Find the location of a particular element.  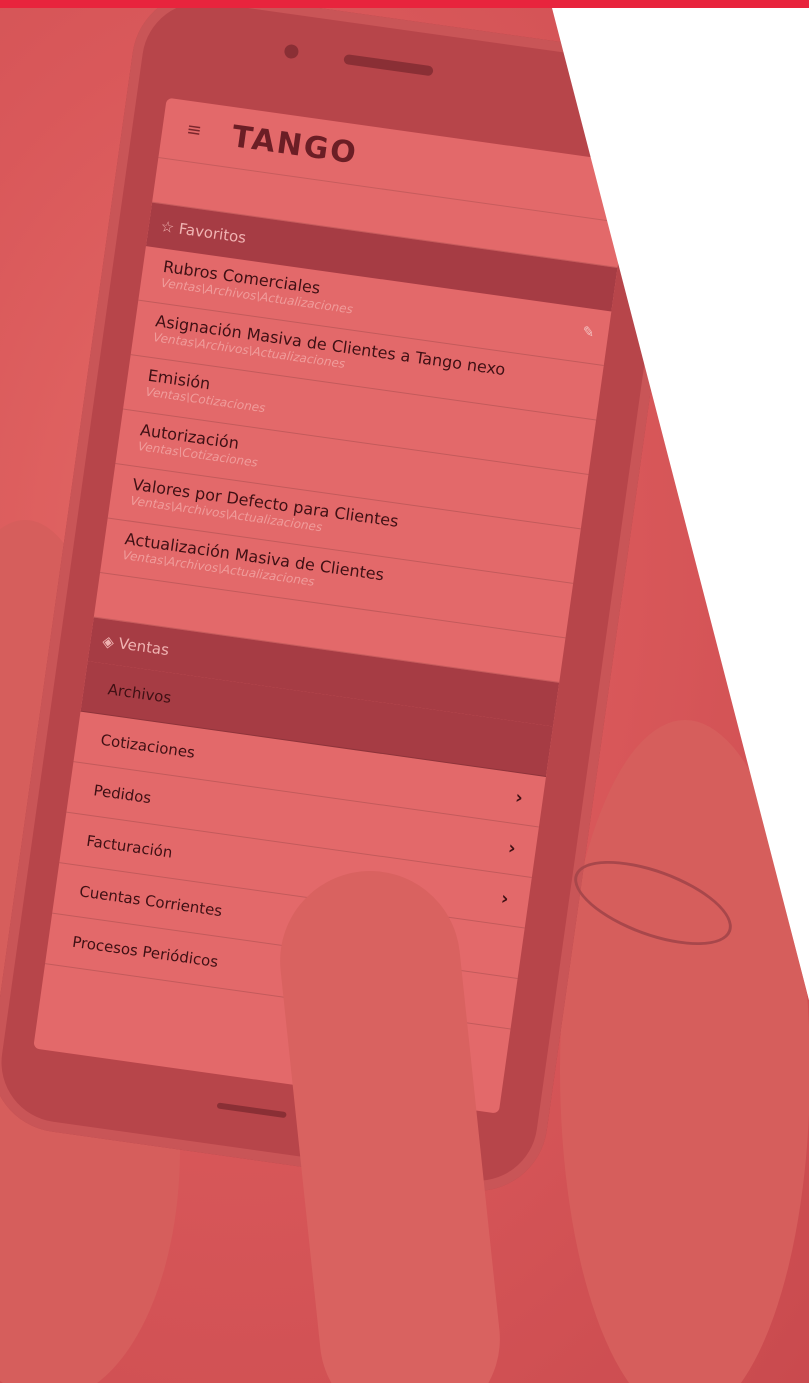

tag-icon: ◈ is located at coordinates (108, 642).